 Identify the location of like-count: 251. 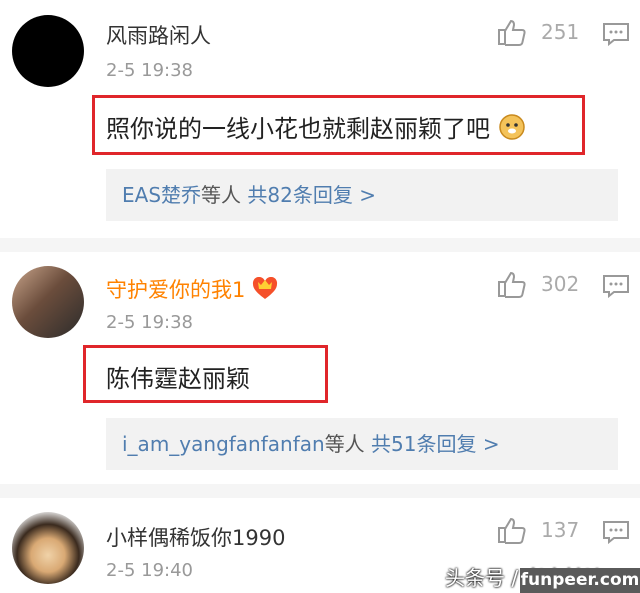
(560, 32).